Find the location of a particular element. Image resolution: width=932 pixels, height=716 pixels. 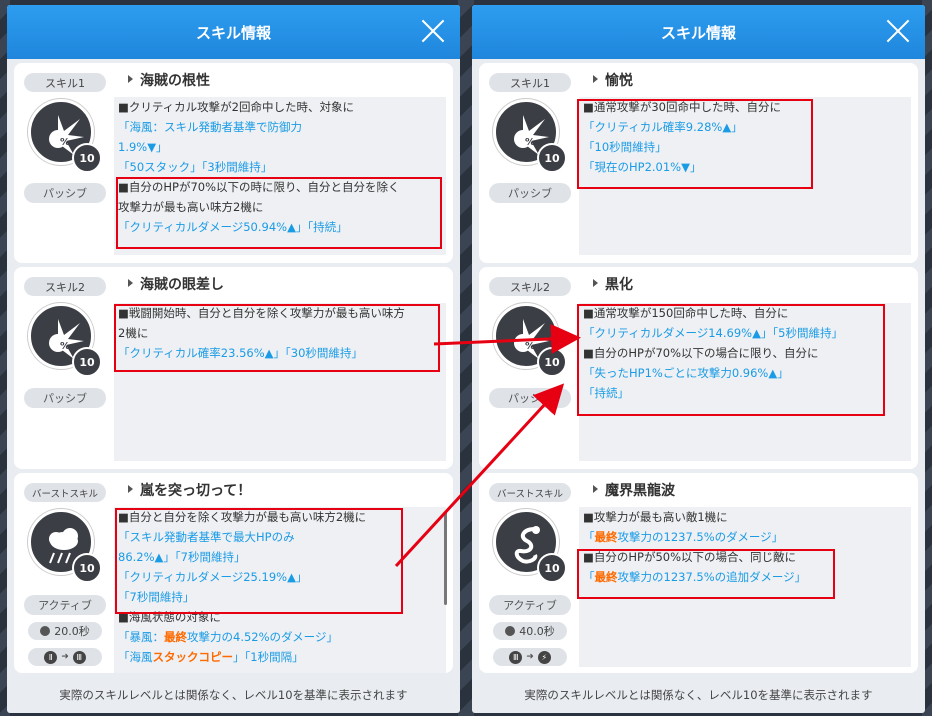

annotation-arrows is located at coordinates (487, 445).